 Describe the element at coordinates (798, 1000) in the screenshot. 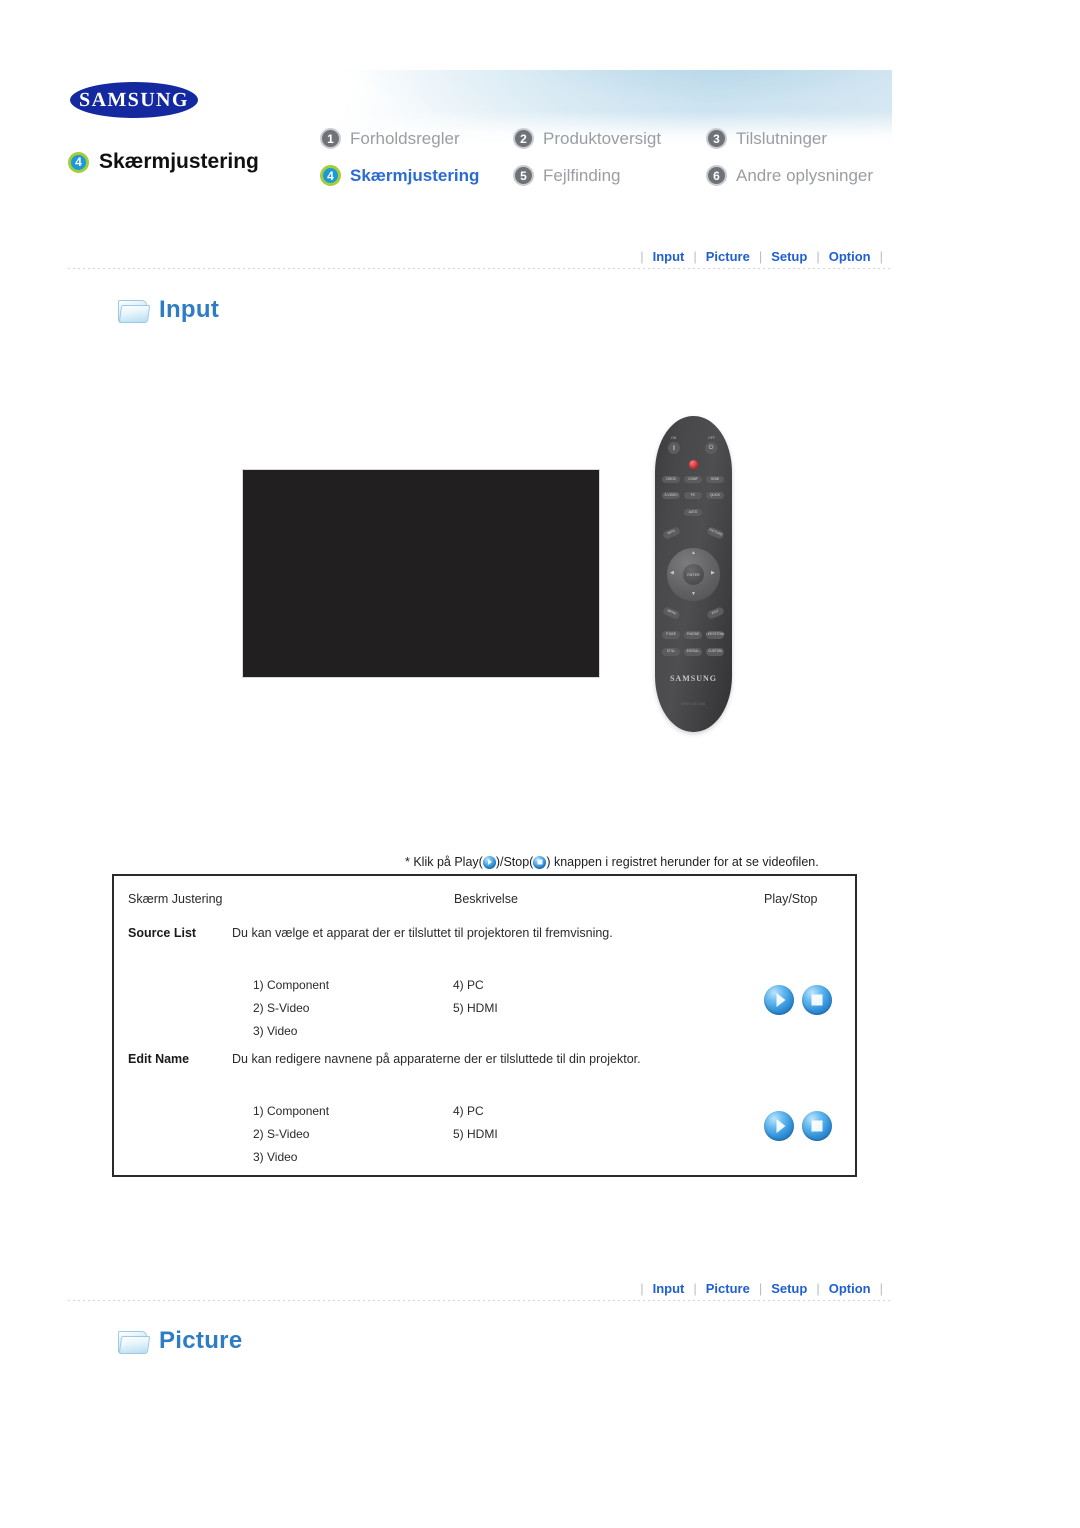

I see `playstop-cell-source-list` at that location.